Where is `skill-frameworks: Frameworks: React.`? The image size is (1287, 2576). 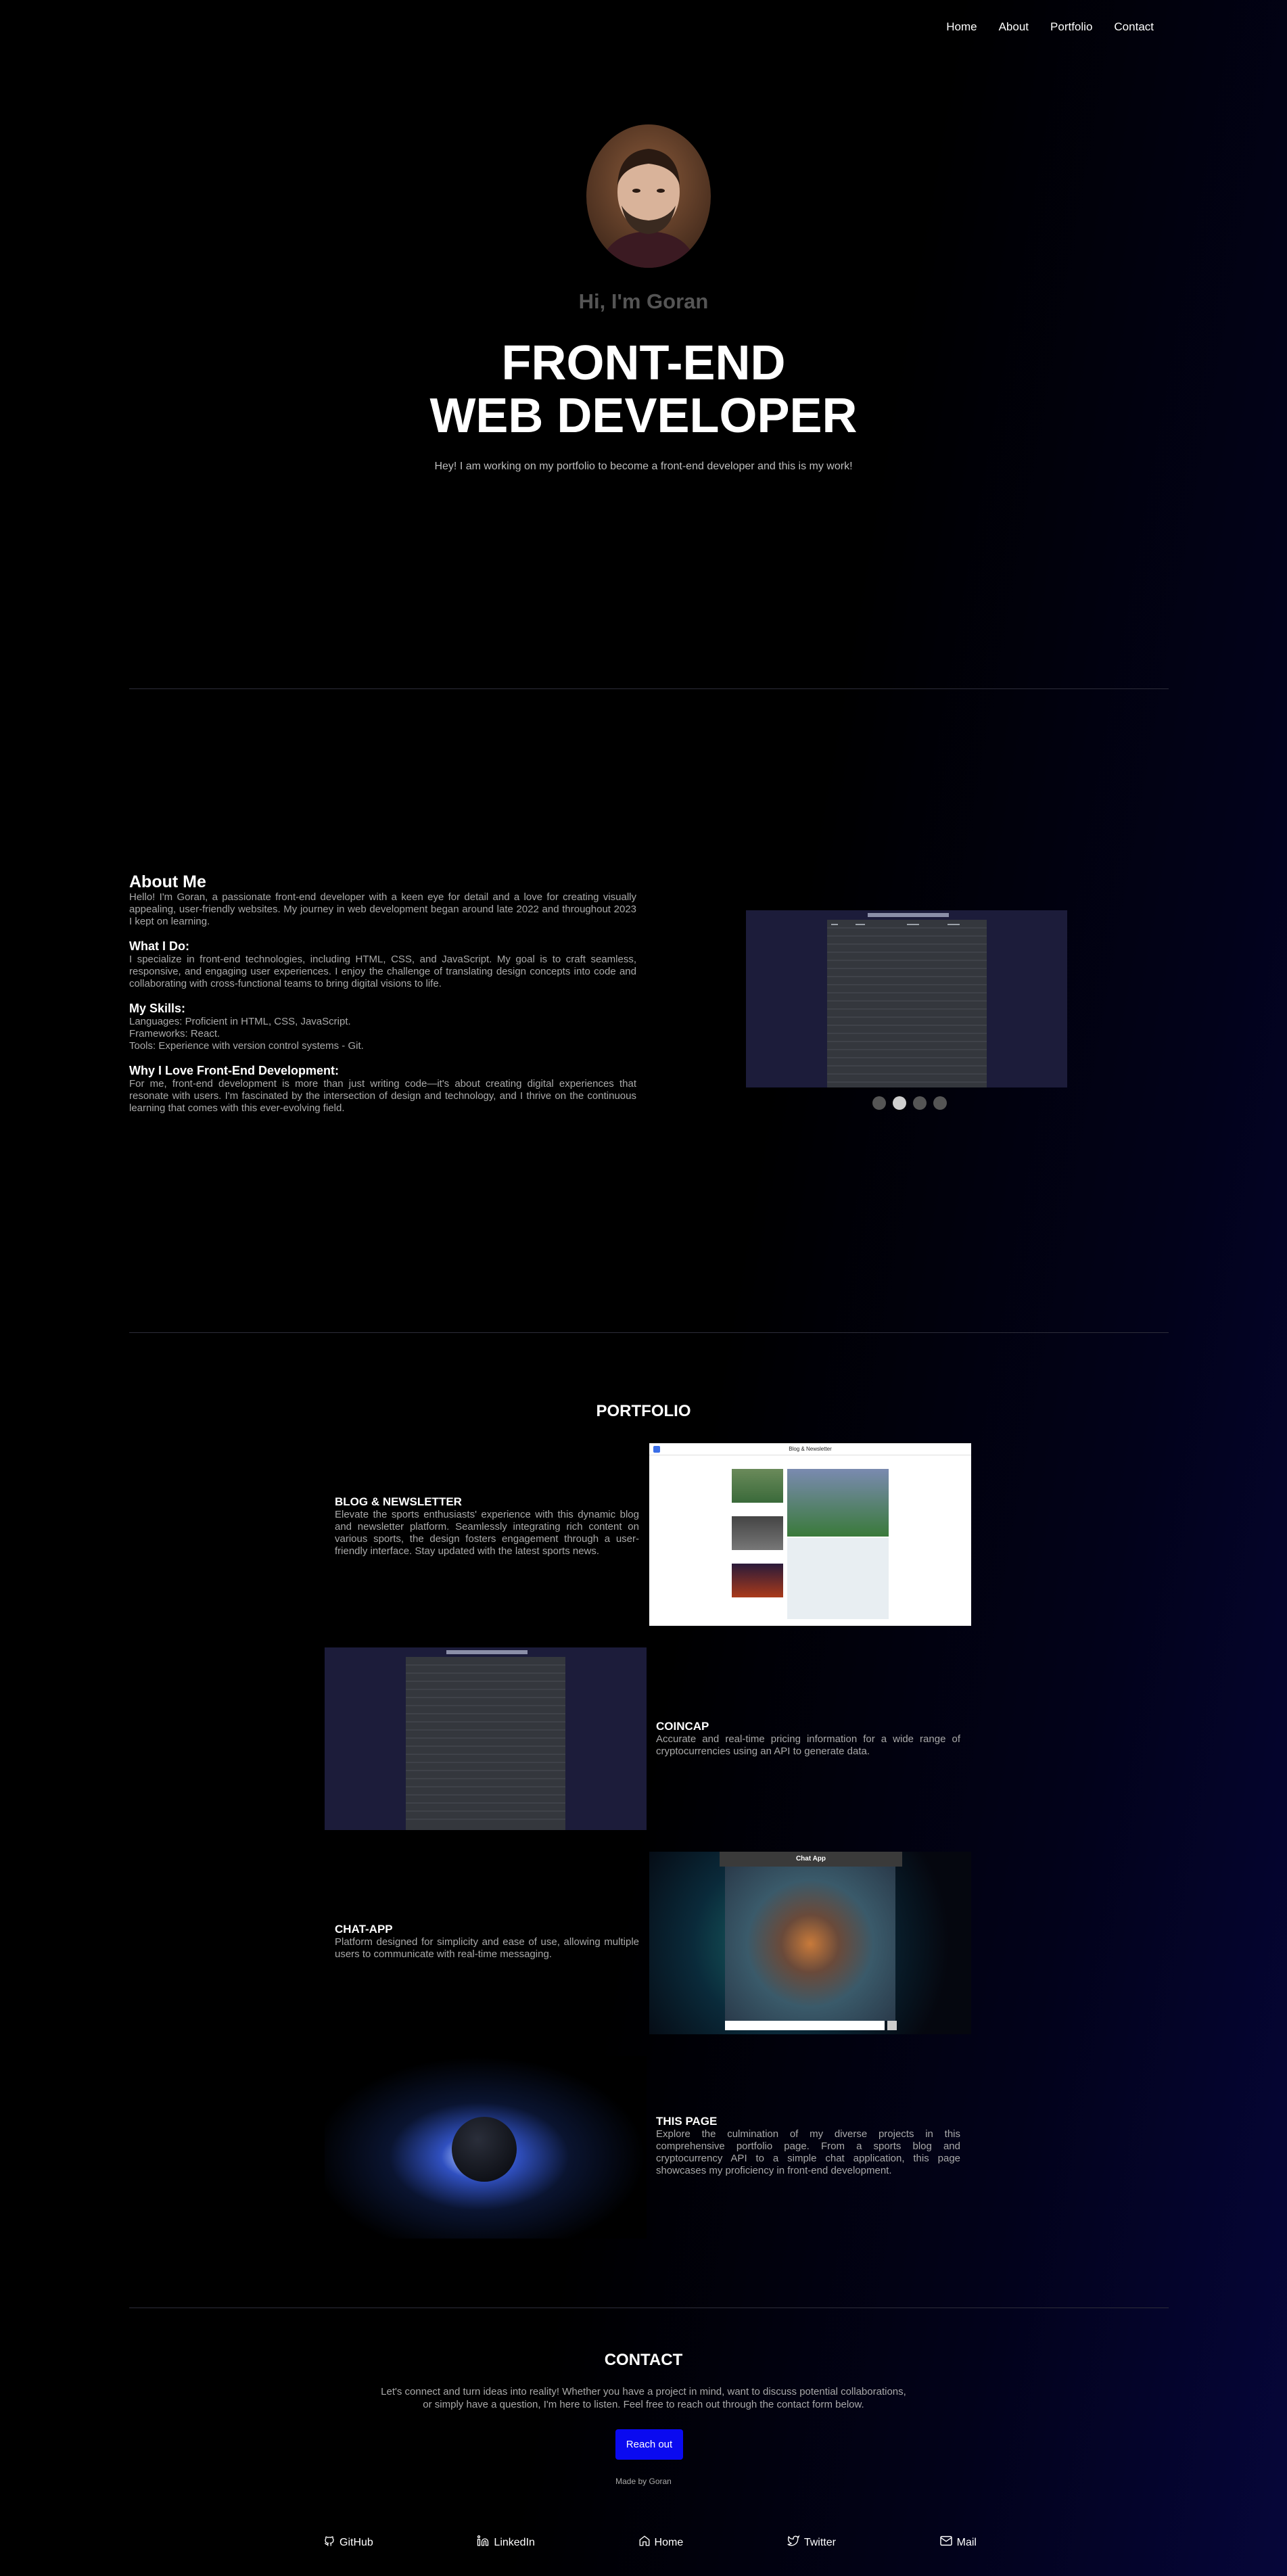 skill-frameworks: Frameworks: React. is located at coordinates (175, 1033).